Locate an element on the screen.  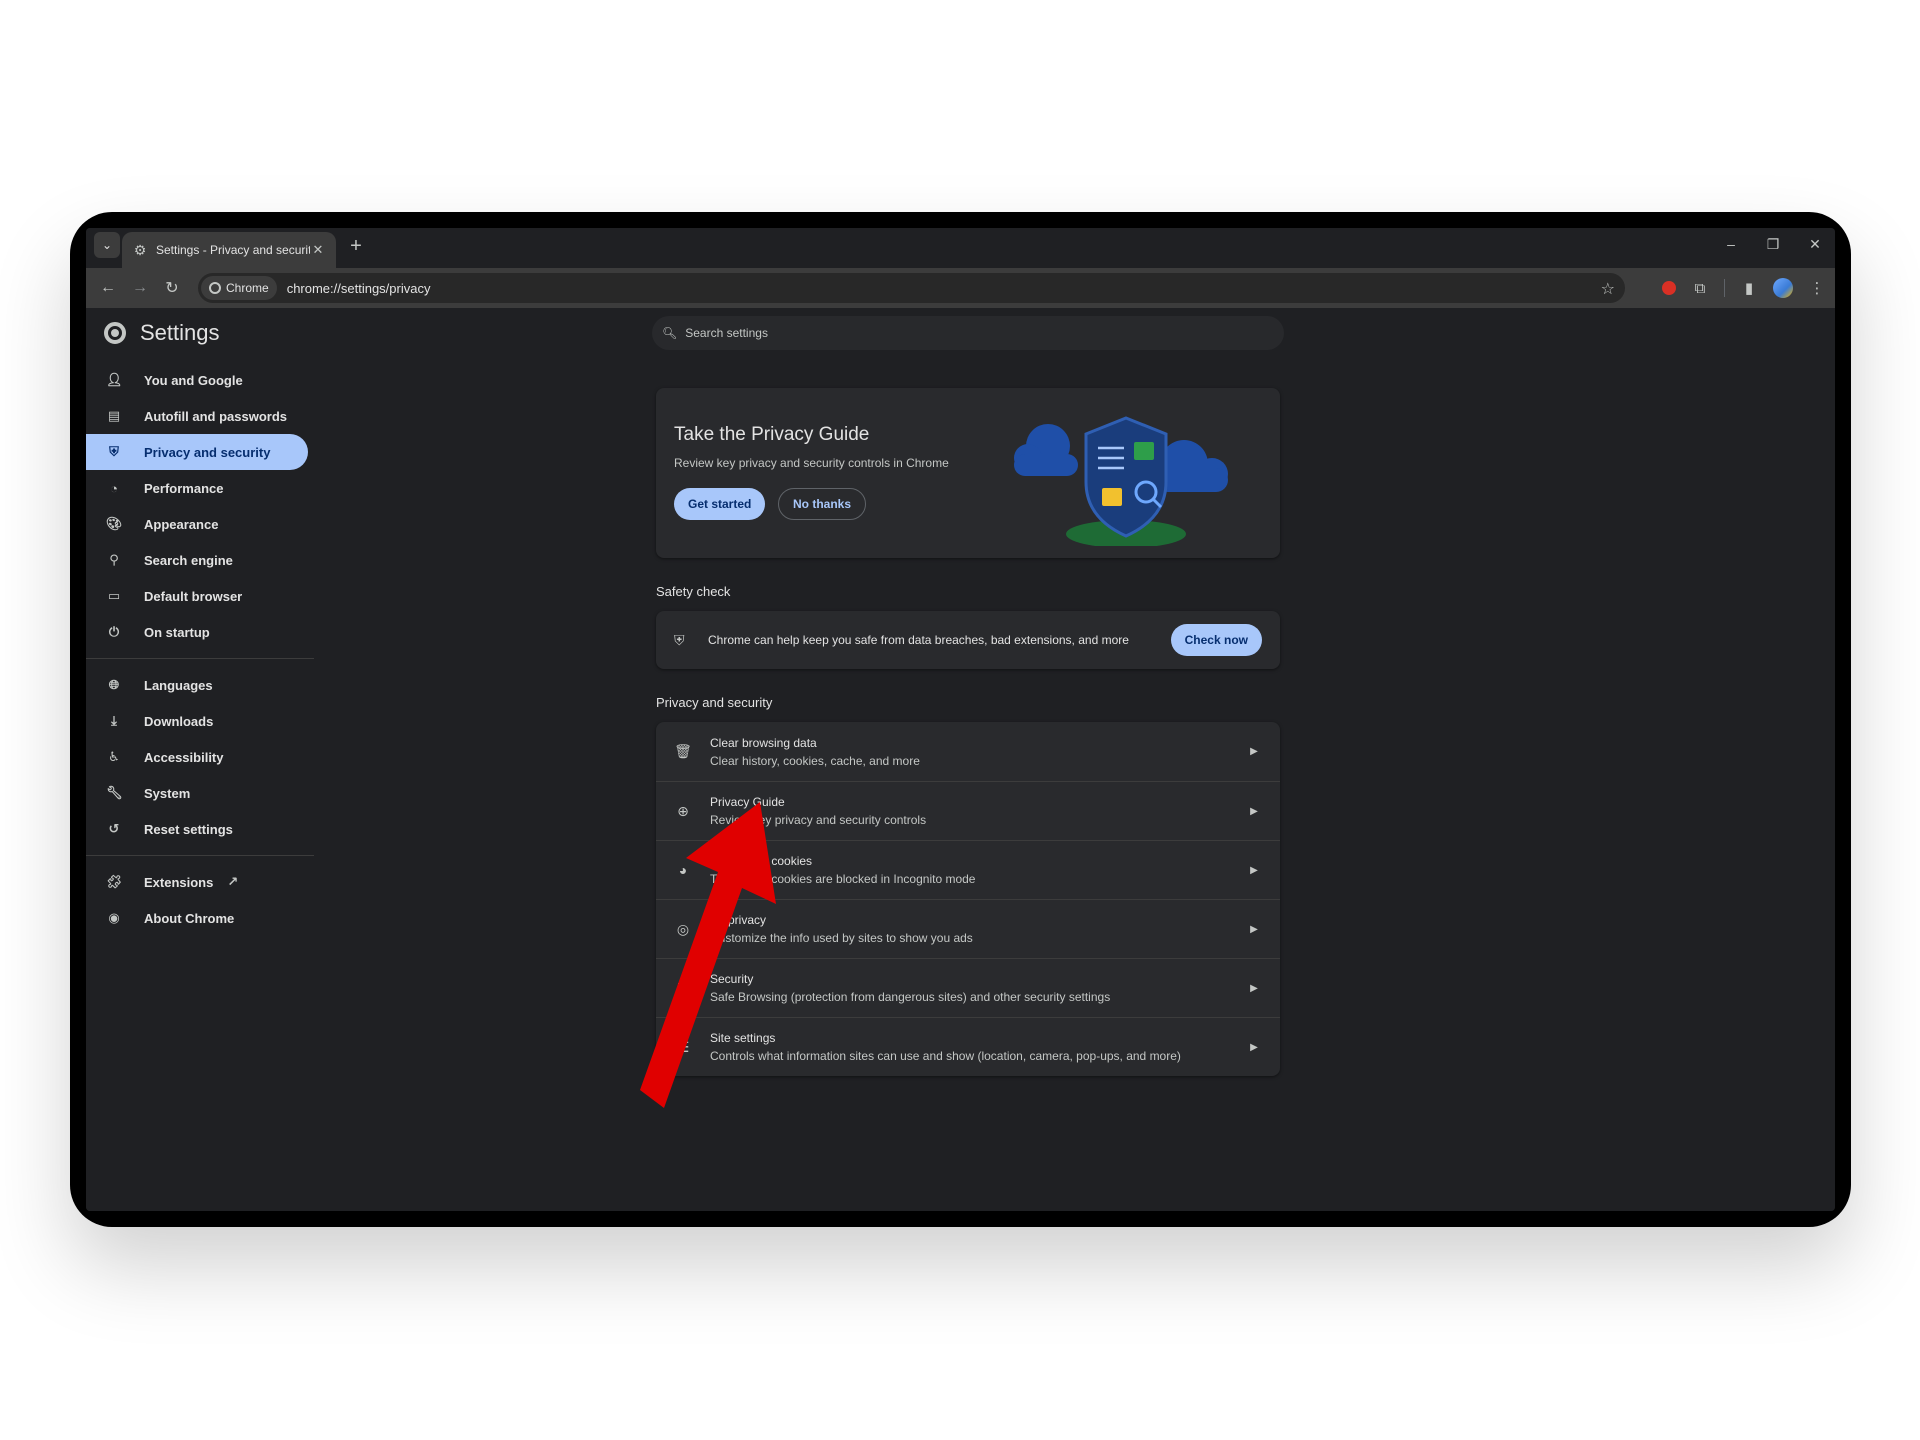
shield-icon: ⛨ is located at coordinates (114, 451).